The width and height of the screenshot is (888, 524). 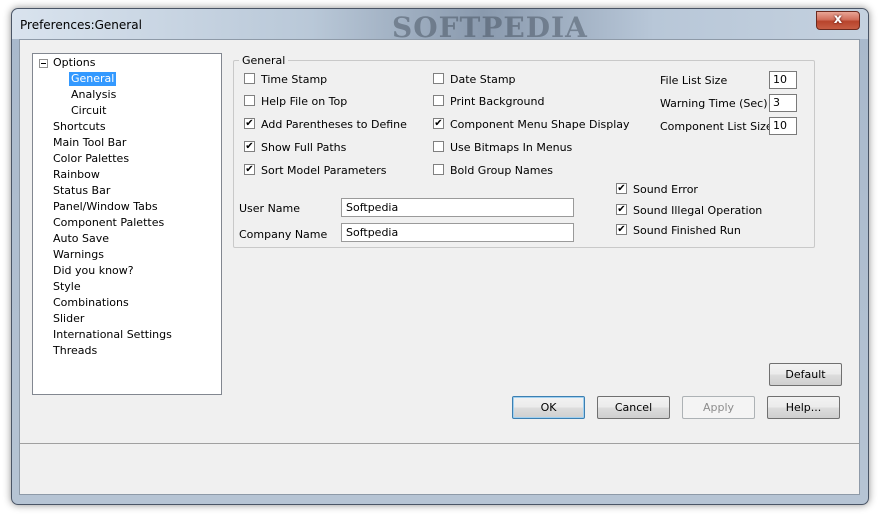 What do you see at coordinates (81, 25) in the screenshot?
I see `window-title: Preferences:General` at bounding box center [81, 25].